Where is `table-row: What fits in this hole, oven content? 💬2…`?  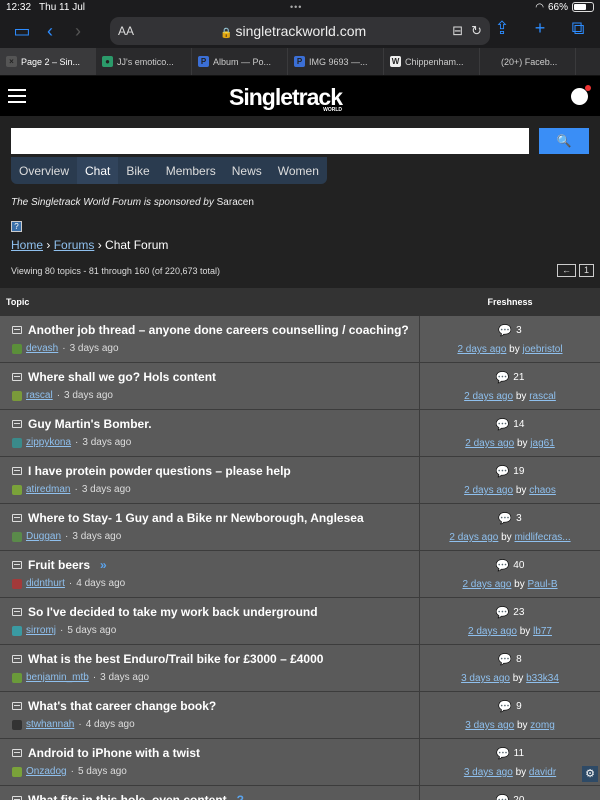
table-row: What fits in this hole, oven content? 💬2… is located at coordinates (300, 793).